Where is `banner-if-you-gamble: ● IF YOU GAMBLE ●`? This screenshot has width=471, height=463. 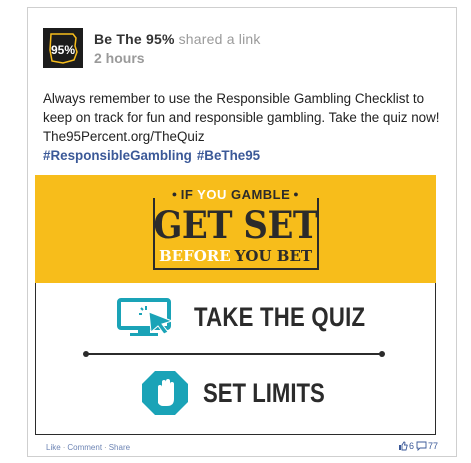
banner-if-you-gamble: ● IF YOU GAMBLE ● is located at coordinates (235, 194).